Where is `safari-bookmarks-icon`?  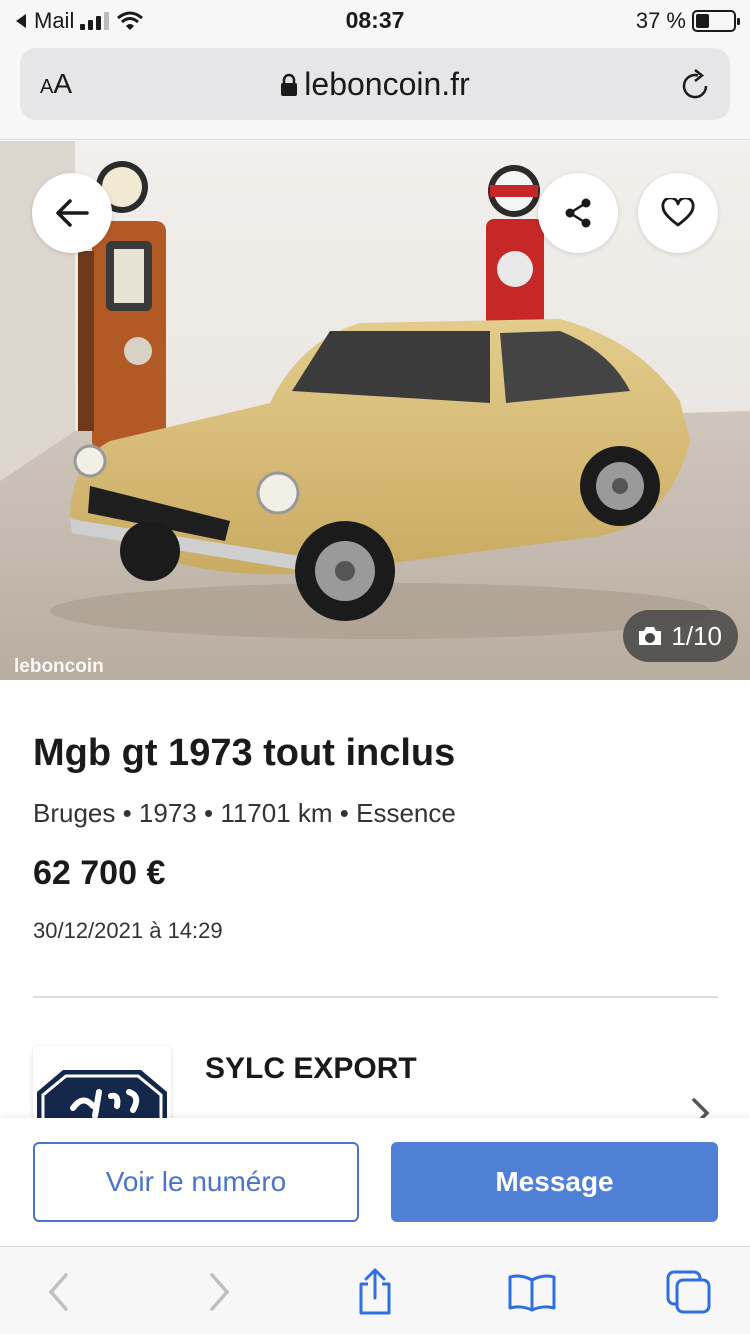 safari-bookmarks-icon is located at coordinates (532, 1293).